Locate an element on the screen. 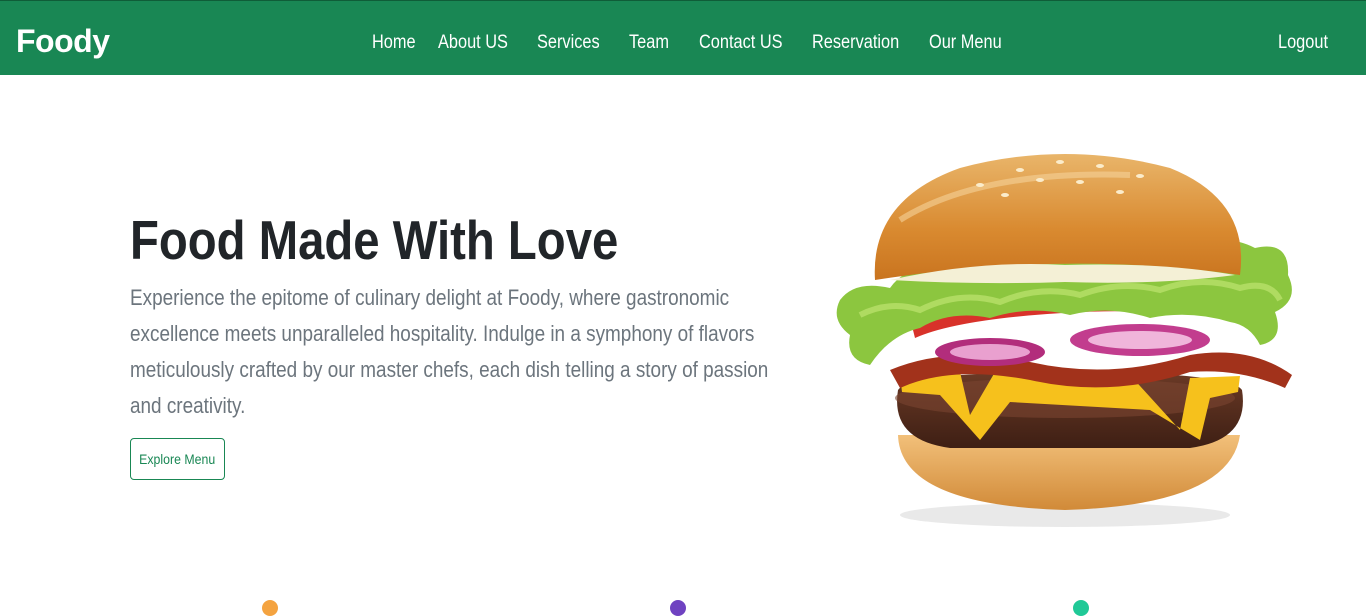 Image resolution: width=1366 pixels, height=616 pixels. logout-link: Logout is located at coordinates (1303, 43).